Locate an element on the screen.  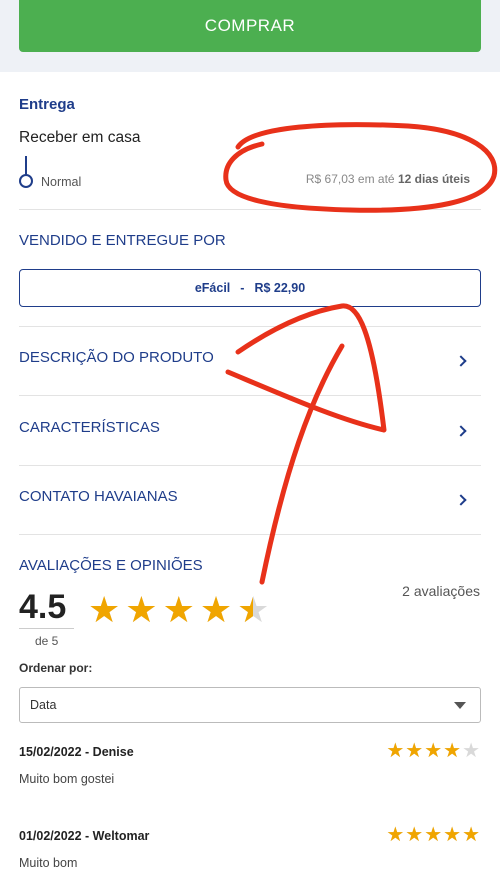
average-stars: ★★★★★★★★★★ is located at coordinates (178, 610).